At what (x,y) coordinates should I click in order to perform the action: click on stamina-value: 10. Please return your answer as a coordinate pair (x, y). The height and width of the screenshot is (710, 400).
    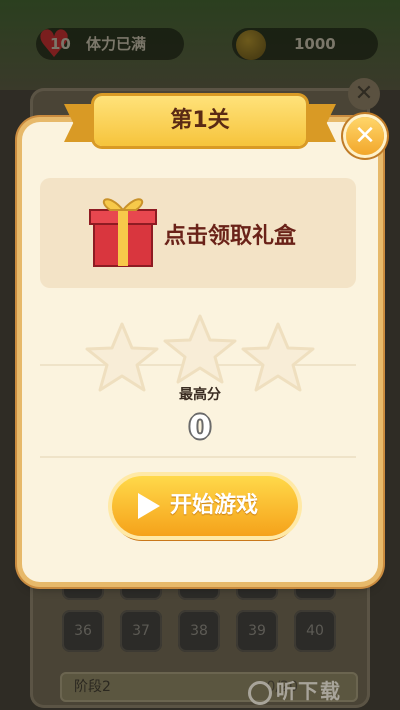
    Looking at the image, I should click on (60, 44).